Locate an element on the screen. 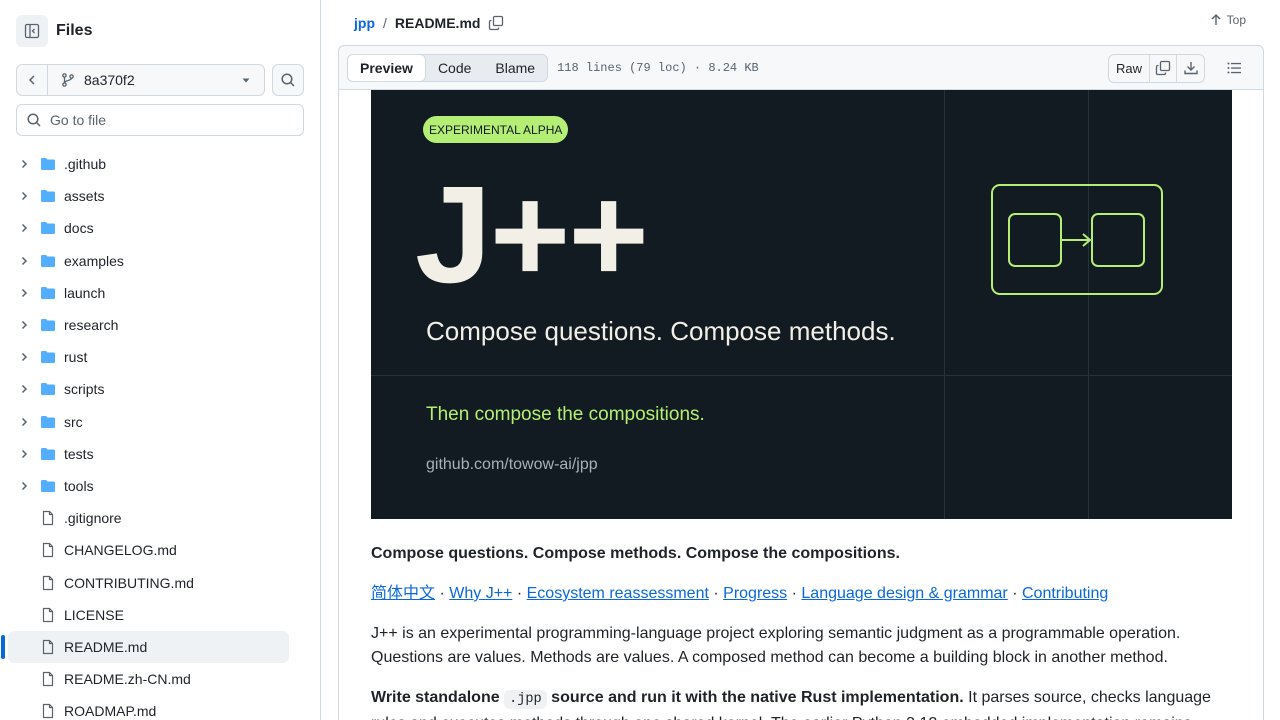 The image size is (1280, 720). download-button is located at coordinates (1190, 68).